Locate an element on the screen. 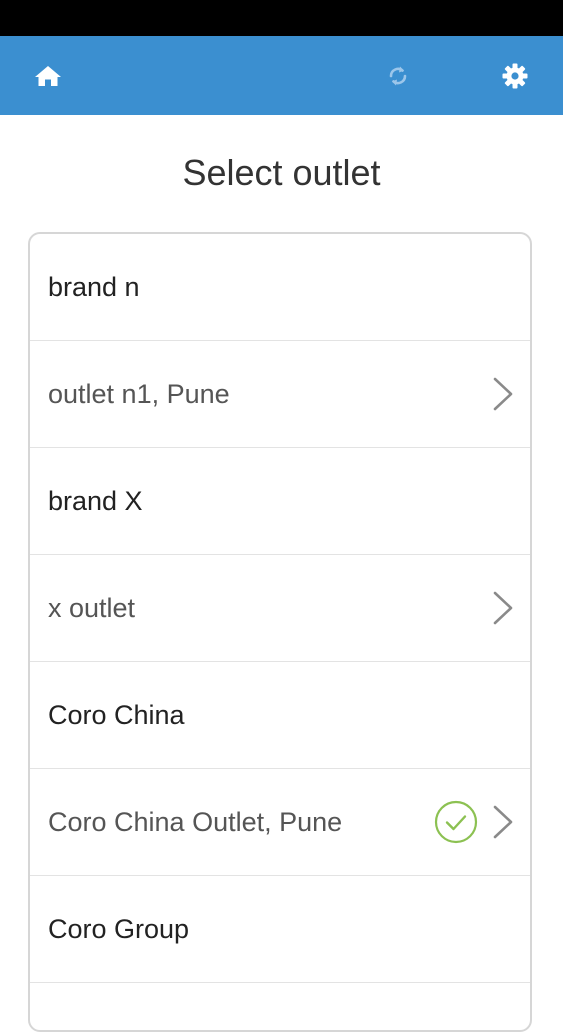 The image size is (563, 1032). home-icon is located at coordinates (48, 75).